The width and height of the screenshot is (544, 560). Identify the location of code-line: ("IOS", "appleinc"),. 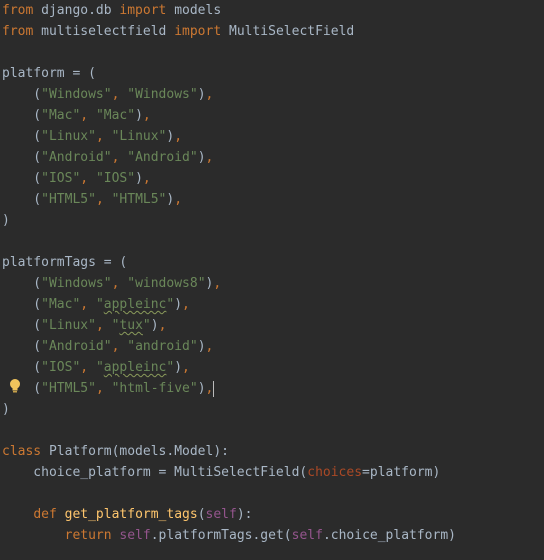
(96, 367).